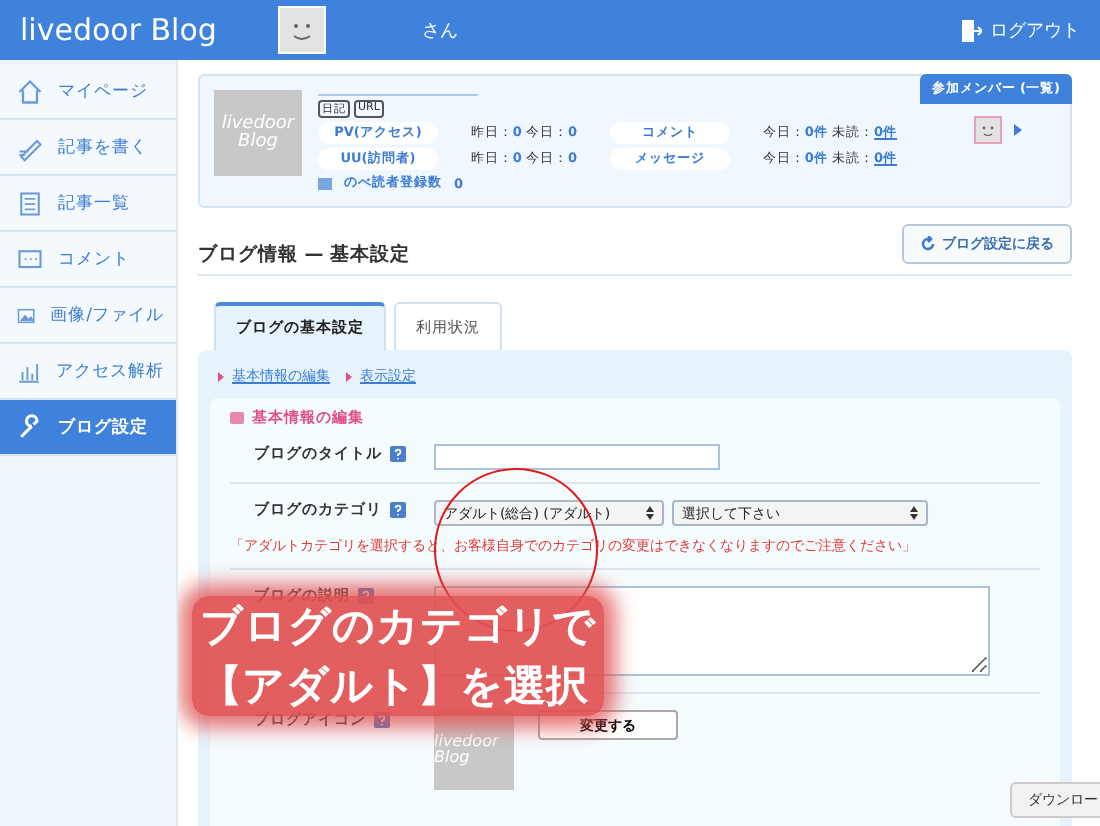 This screenshot has width=1100, height=826. Describe the element at coordinates (237, 418) in the screenshot. I see `section-icon` at that location.